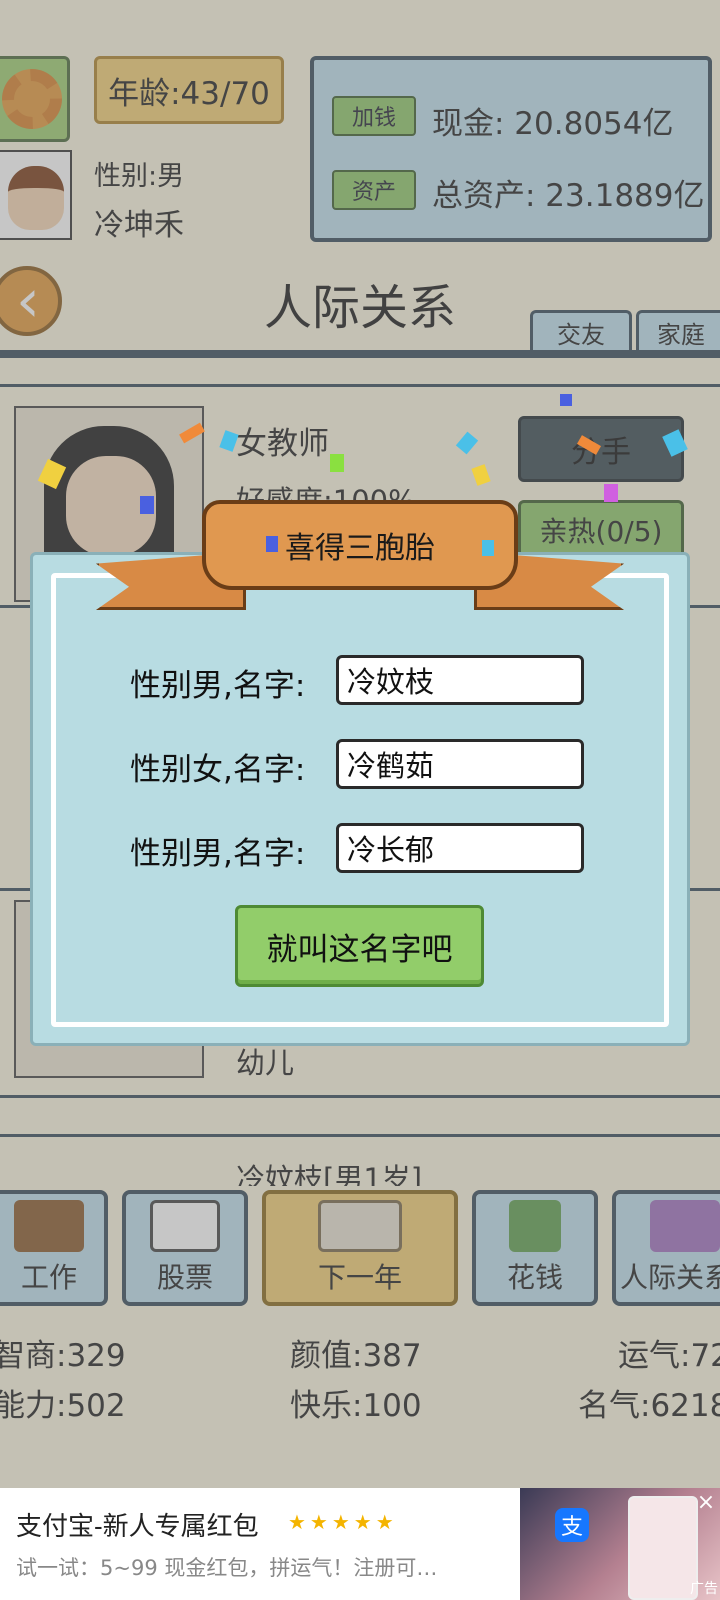 The image size is (720, 1600). Describe the element at coordinates (218, 854) in the screenshot. I see `child-3-label: 性别男,名字:` at that location.